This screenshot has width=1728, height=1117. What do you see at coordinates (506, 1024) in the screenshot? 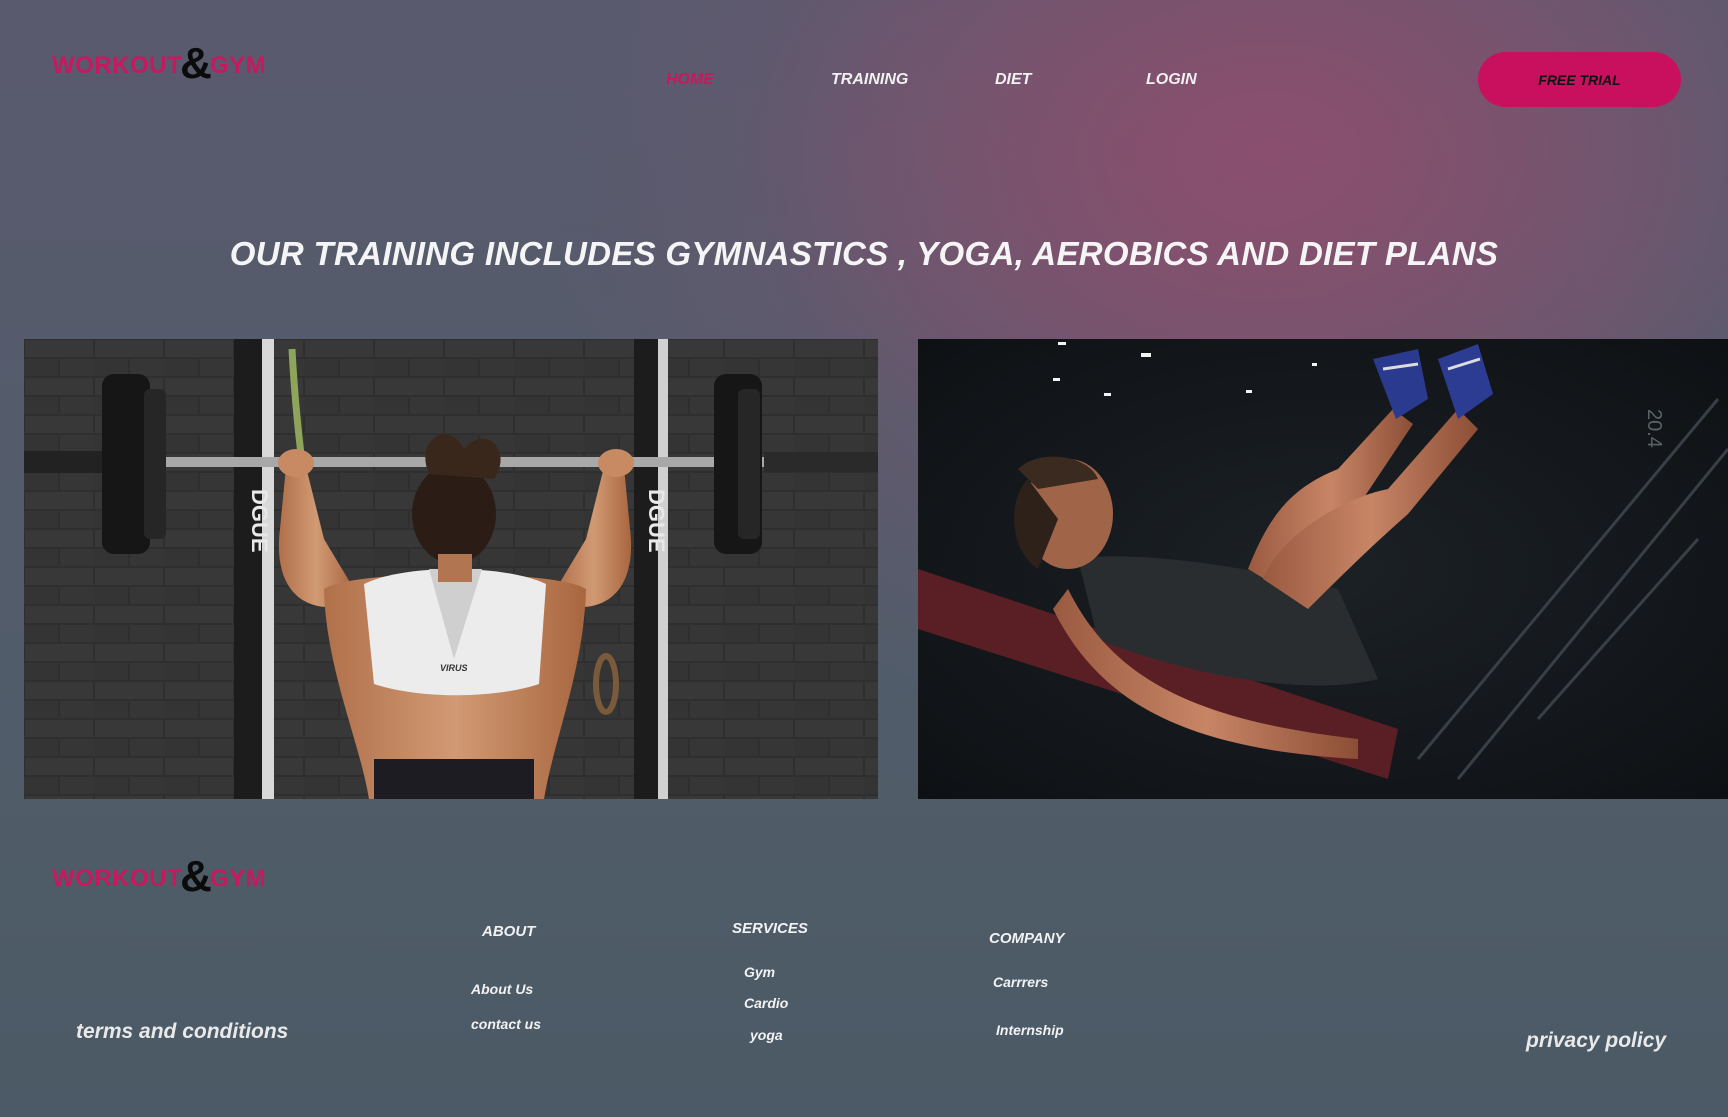
I see `footer-link-contact-us: contact us` at bounding box center [506, 1024].